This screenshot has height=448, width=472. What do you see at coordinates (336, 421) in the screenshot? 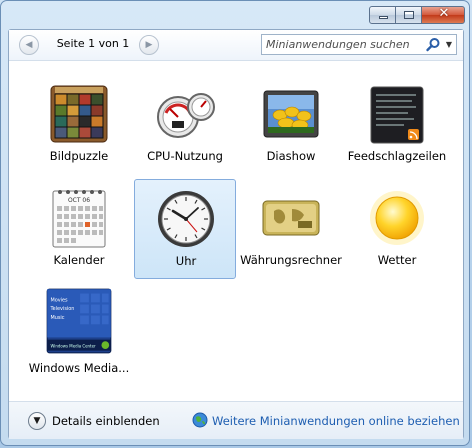
I see `get-more-gadgets-link: Weitere Minianwendungen online beziehen` at bounding box center [336, 421].